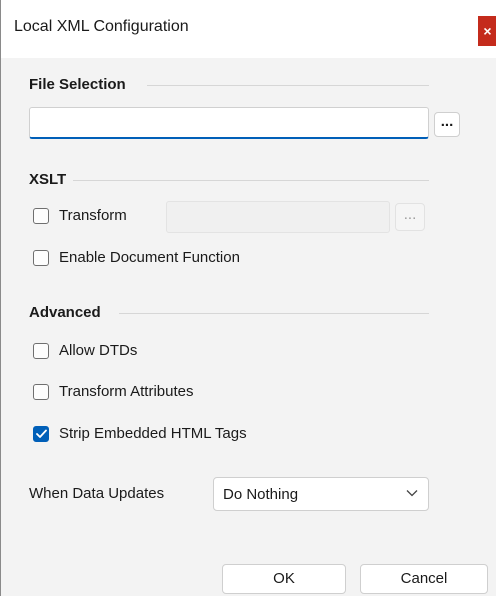 Image resolution: width=496 pixels, height=596 pixels. Describe the element at coordinates (41, 351) in the screenshot. I see `allow-dtds-checkbox` at that location.